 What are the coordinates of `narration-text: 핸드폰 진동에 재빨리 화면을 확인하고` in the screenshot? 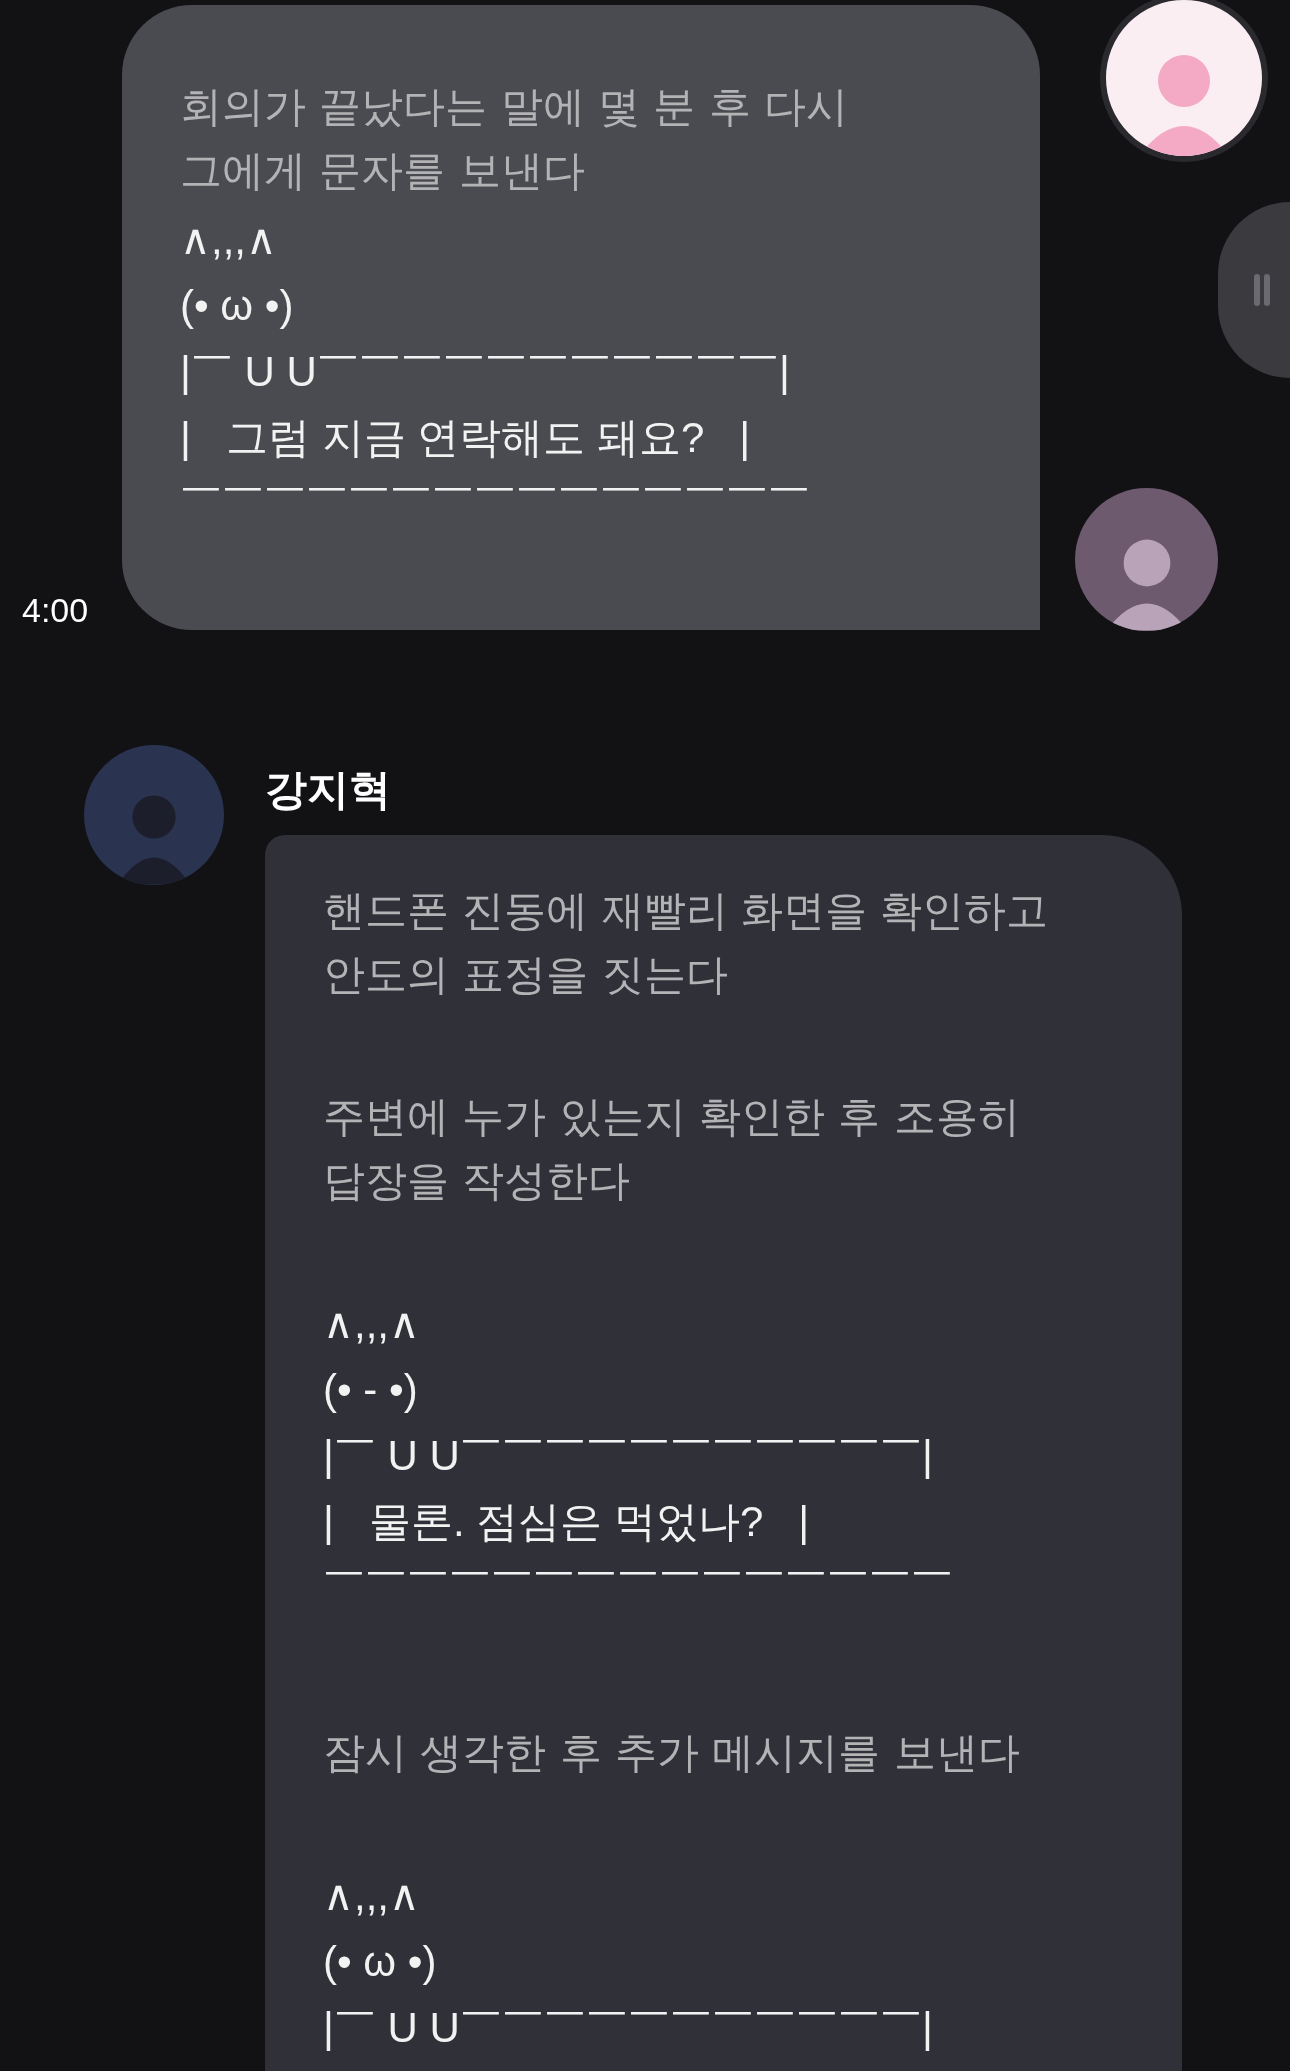 It's located at (686, 911).